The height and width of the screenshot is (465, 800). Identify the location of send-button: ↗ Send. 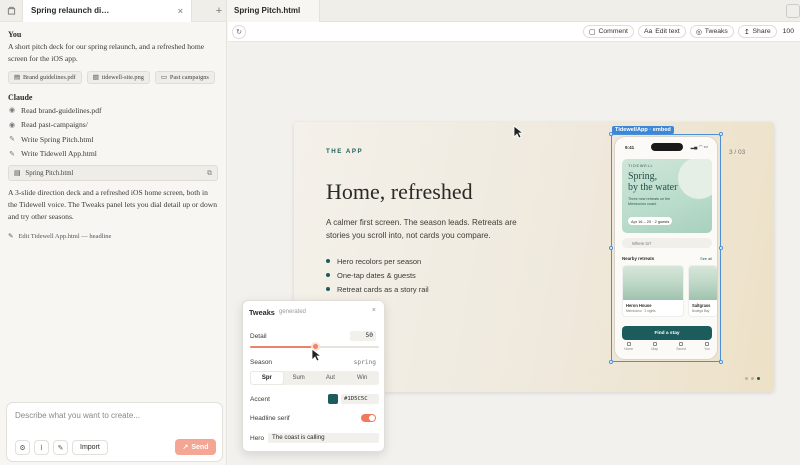
(195, 447).